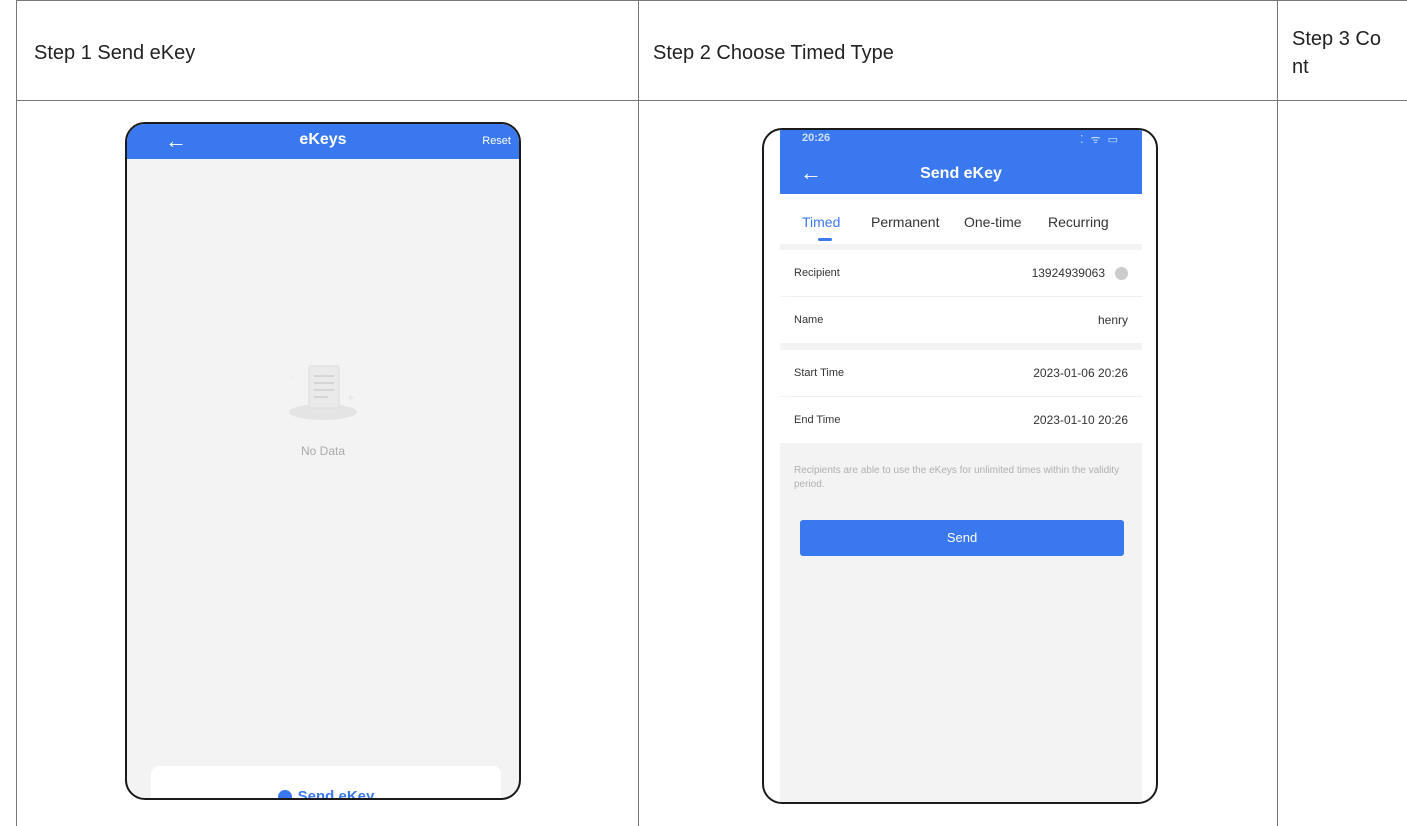 This screenshot has height=826, width=1407. I want to click on start-time-row: Start Time 2023-01-06 20:26, so click(961, 373).